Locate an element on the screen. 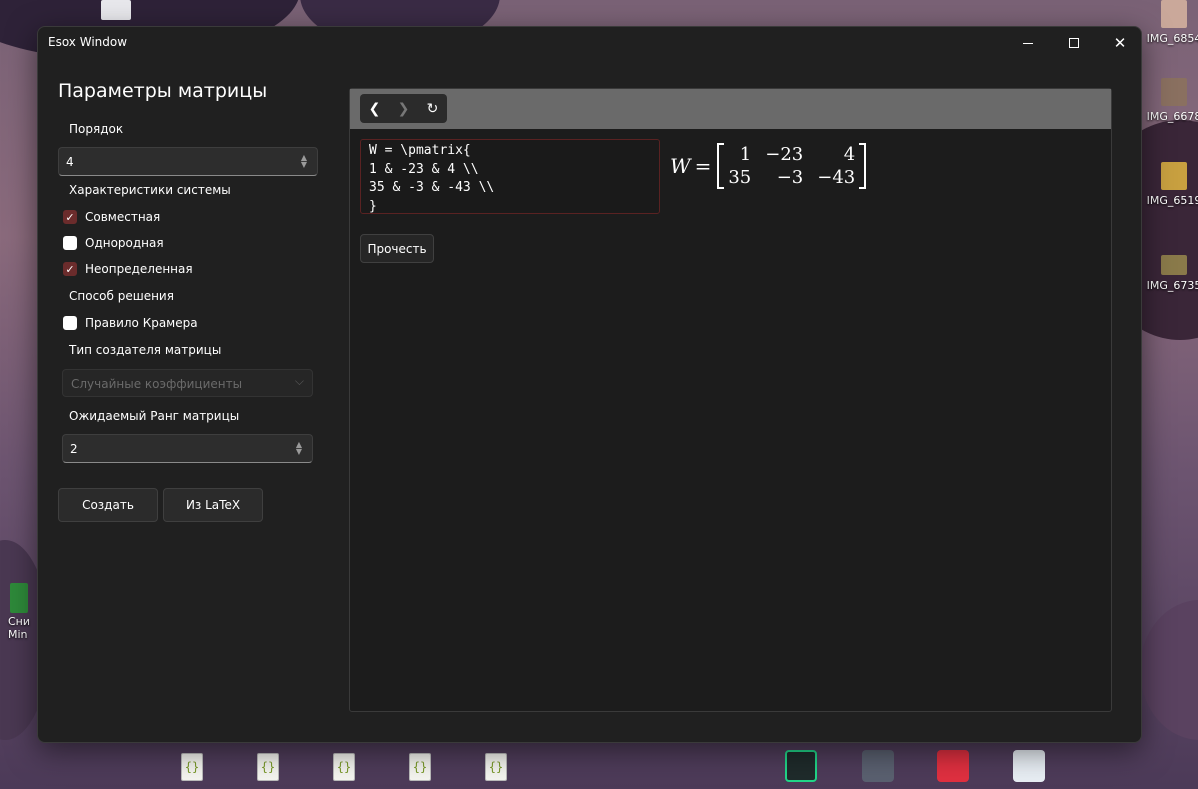 The height and width of the screenshot is (789, 1198). checkbox-label: Неопределенная is located at coordinates (139, 269).